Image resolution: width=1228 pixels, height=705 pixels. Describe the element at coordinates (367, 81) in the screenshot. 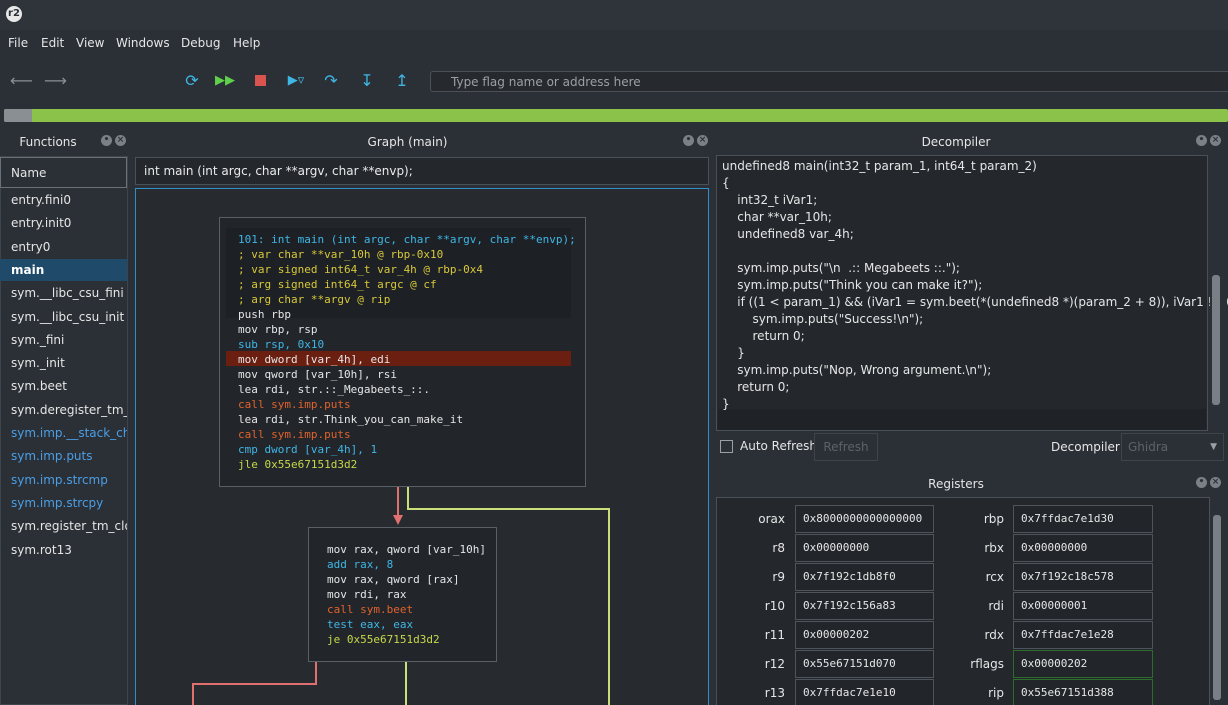

I see `step-into-icon: ↧` at that location.